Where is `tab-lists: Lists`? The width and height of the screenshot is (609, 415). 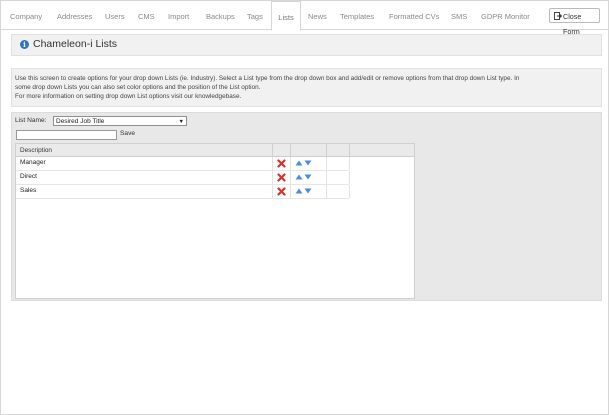
tab-lists: Lists is located at coordinates (286, 16).